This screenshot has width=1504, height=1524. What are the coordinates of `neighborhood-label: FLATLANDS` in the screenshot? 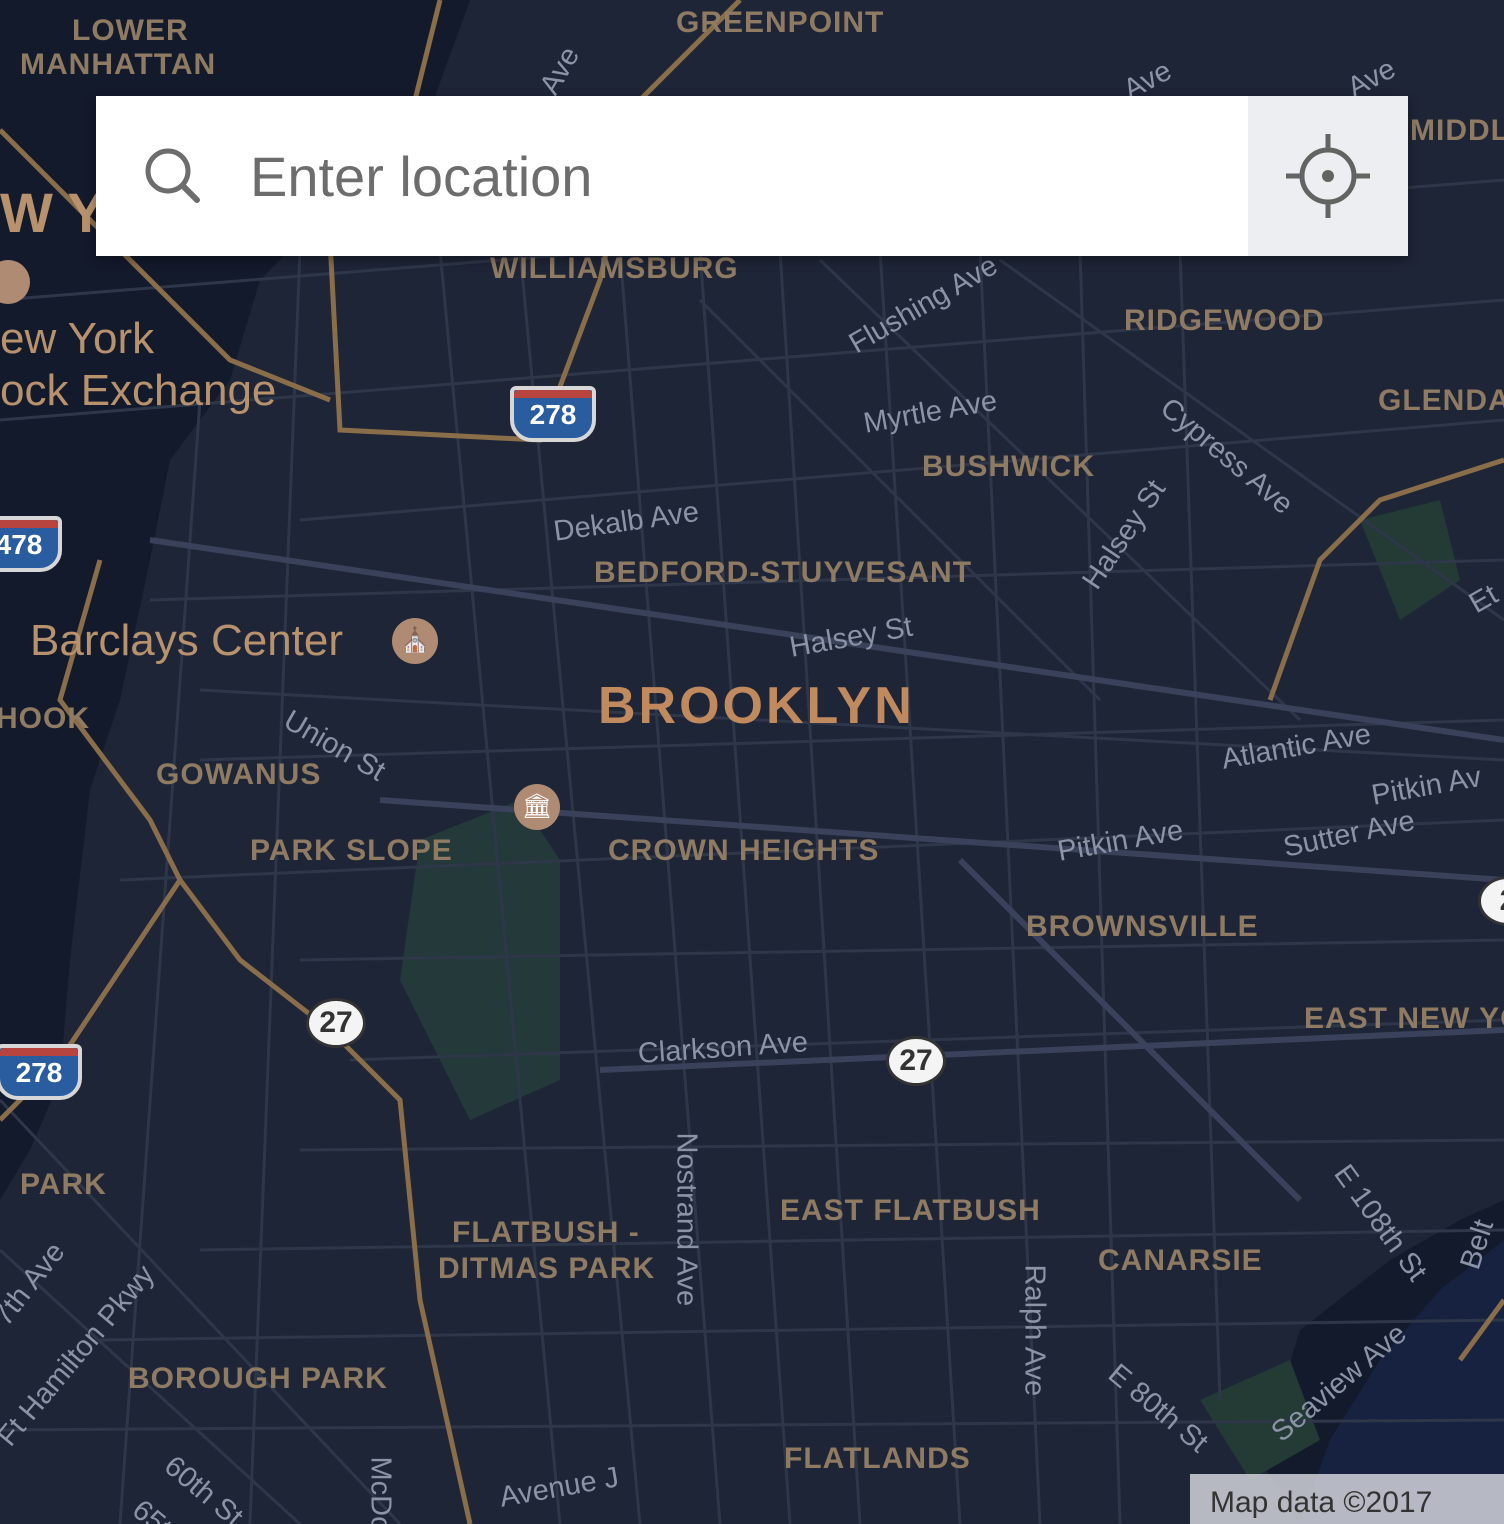 It's located at (877, 1458).